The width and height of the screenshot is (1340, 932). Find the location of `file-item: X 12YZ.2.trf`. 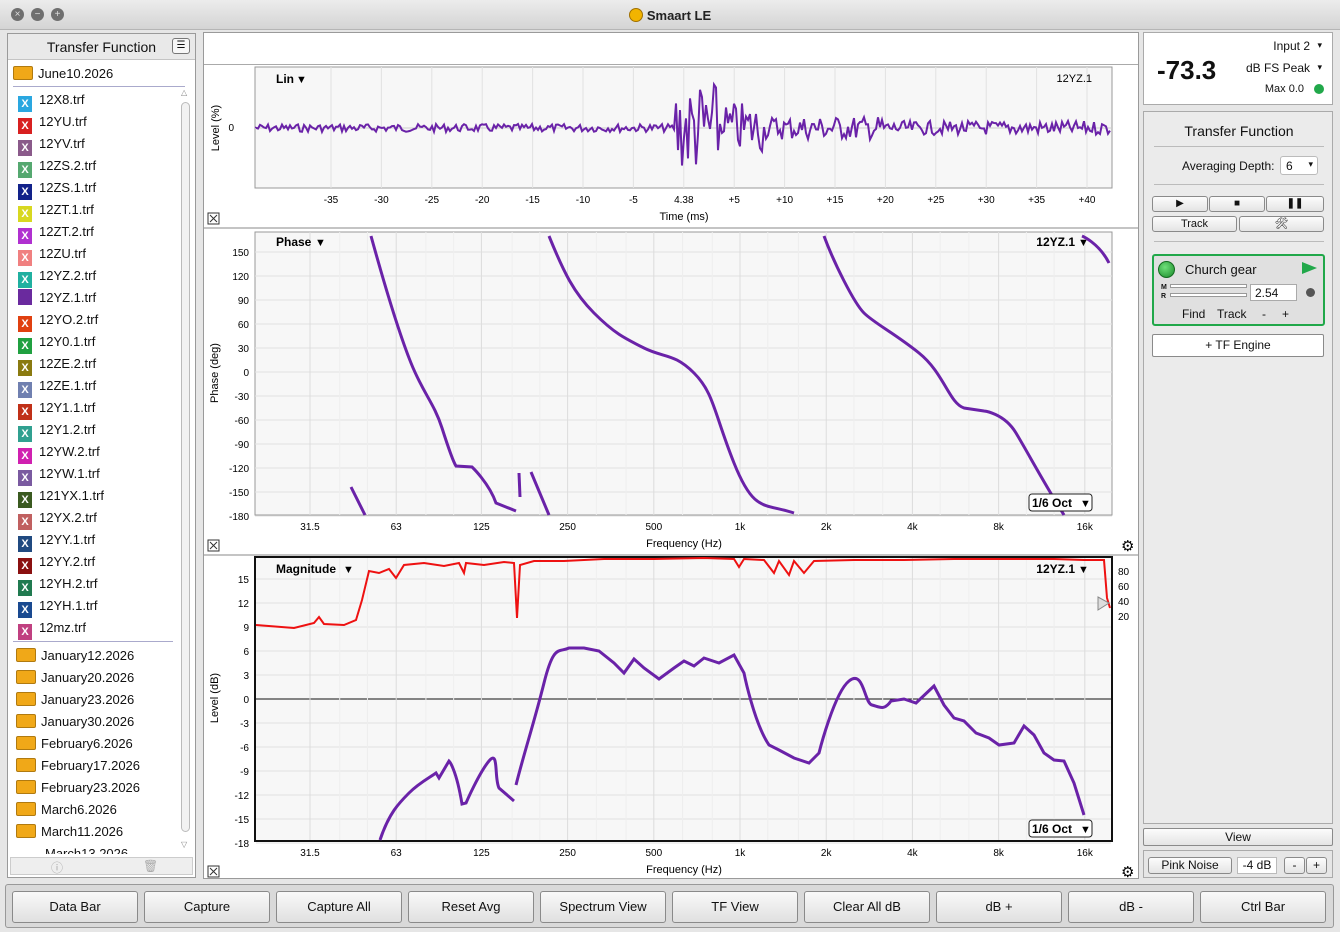

file-item: X 12YZ.2.trf is located at coordinates (57, 277).